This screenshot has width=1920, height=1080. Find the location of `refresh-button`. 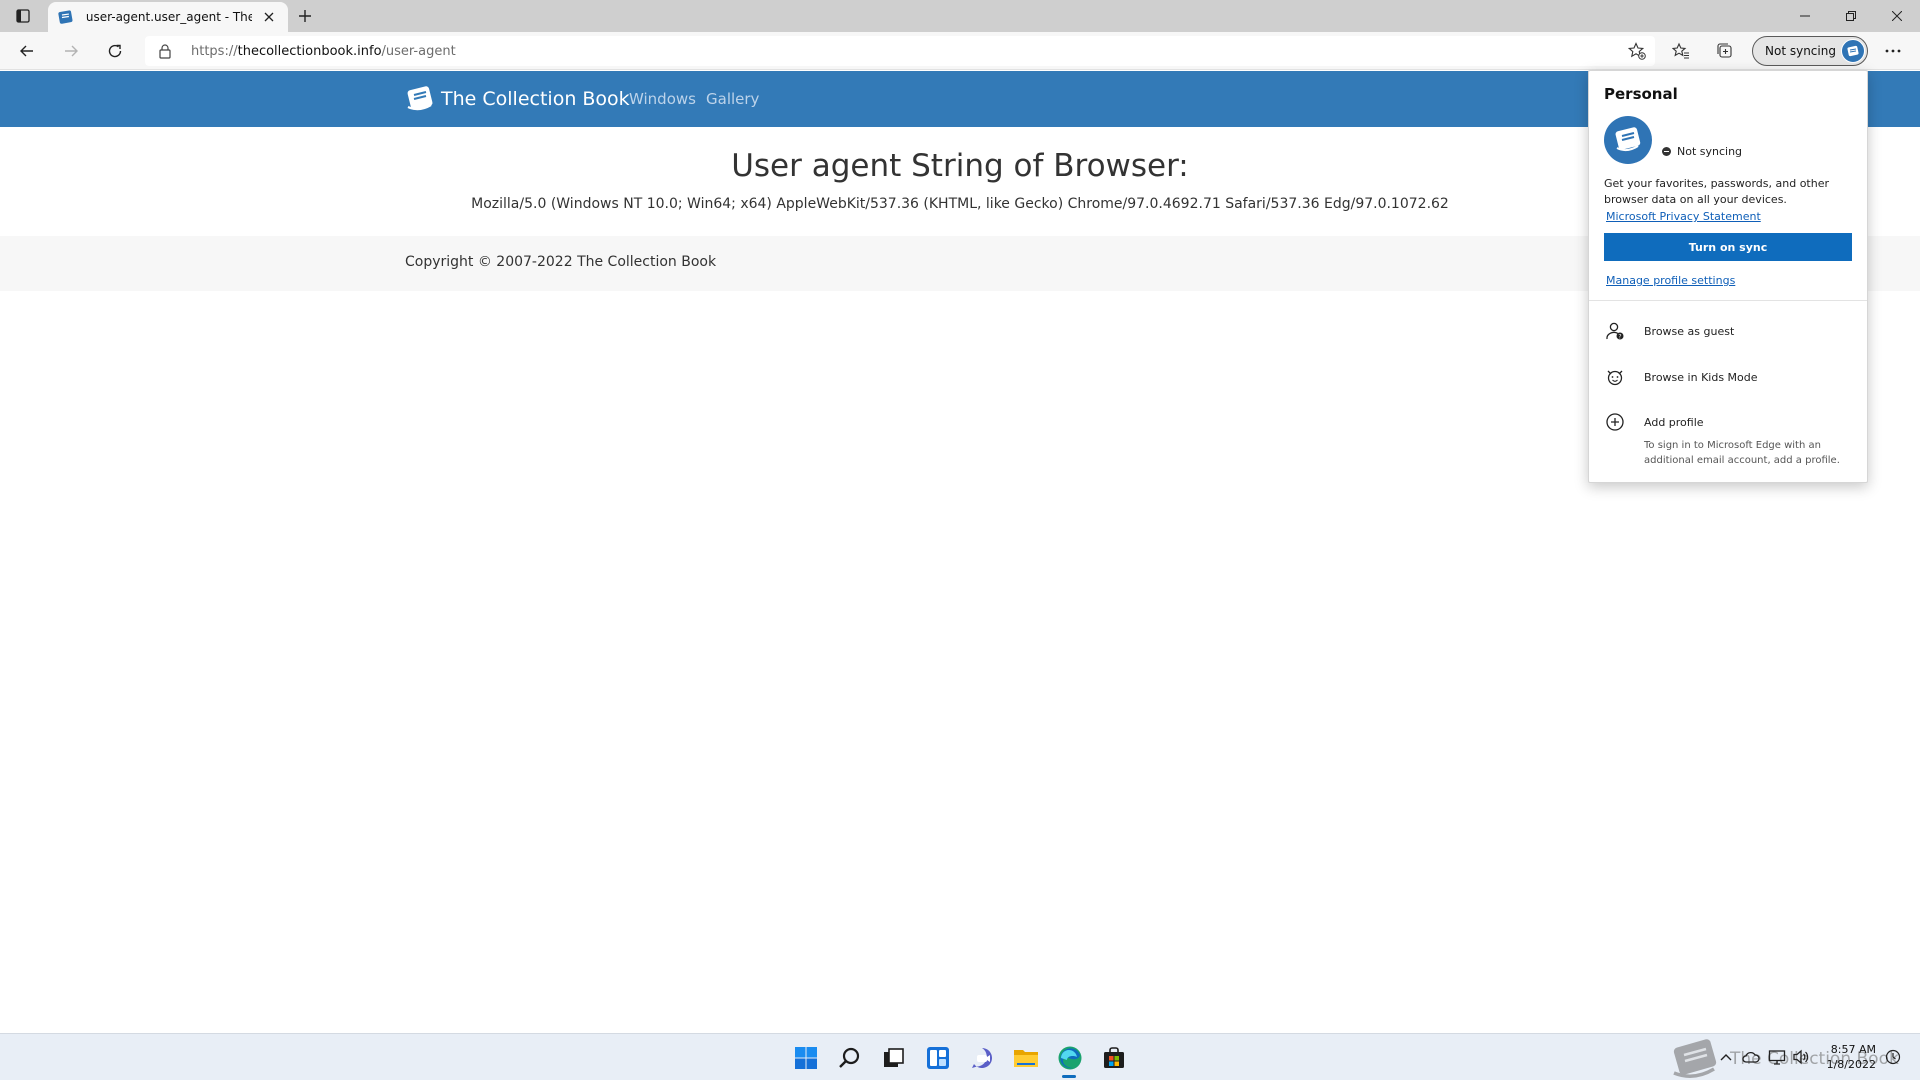

refresh-button is located at coordinates (115, 51).